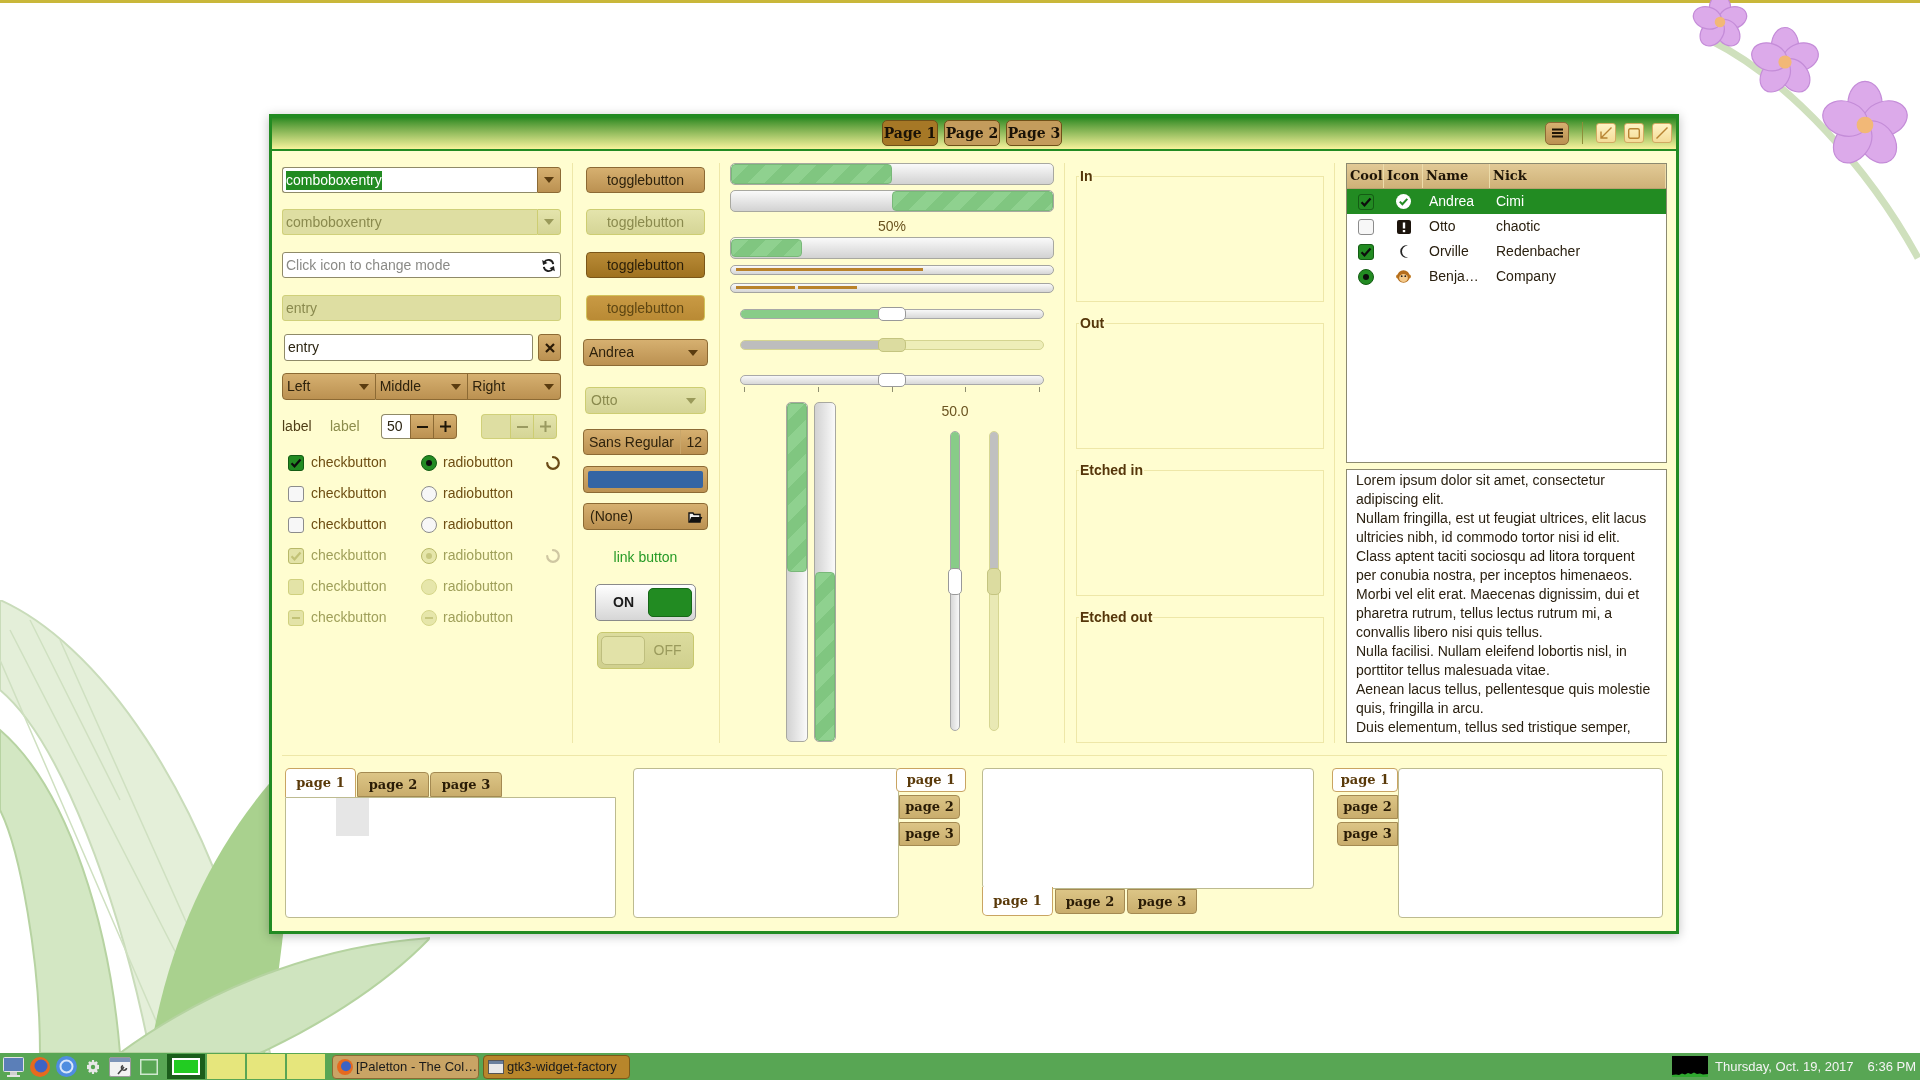 This screenshot has height=1080, width=1920. Describe the element at coordinates (395, 426) in the screenshot. I see `spin-field: 50` at that location.